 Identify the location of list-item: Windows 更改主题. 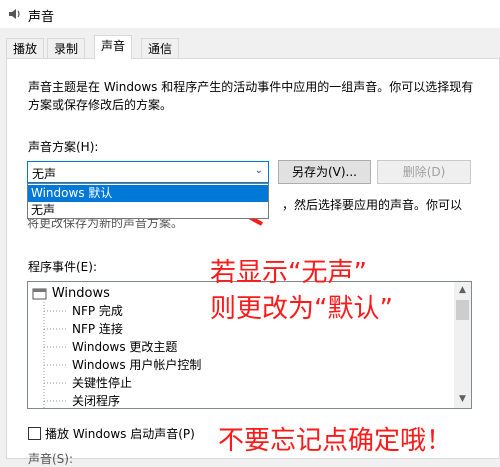
(124, 347).